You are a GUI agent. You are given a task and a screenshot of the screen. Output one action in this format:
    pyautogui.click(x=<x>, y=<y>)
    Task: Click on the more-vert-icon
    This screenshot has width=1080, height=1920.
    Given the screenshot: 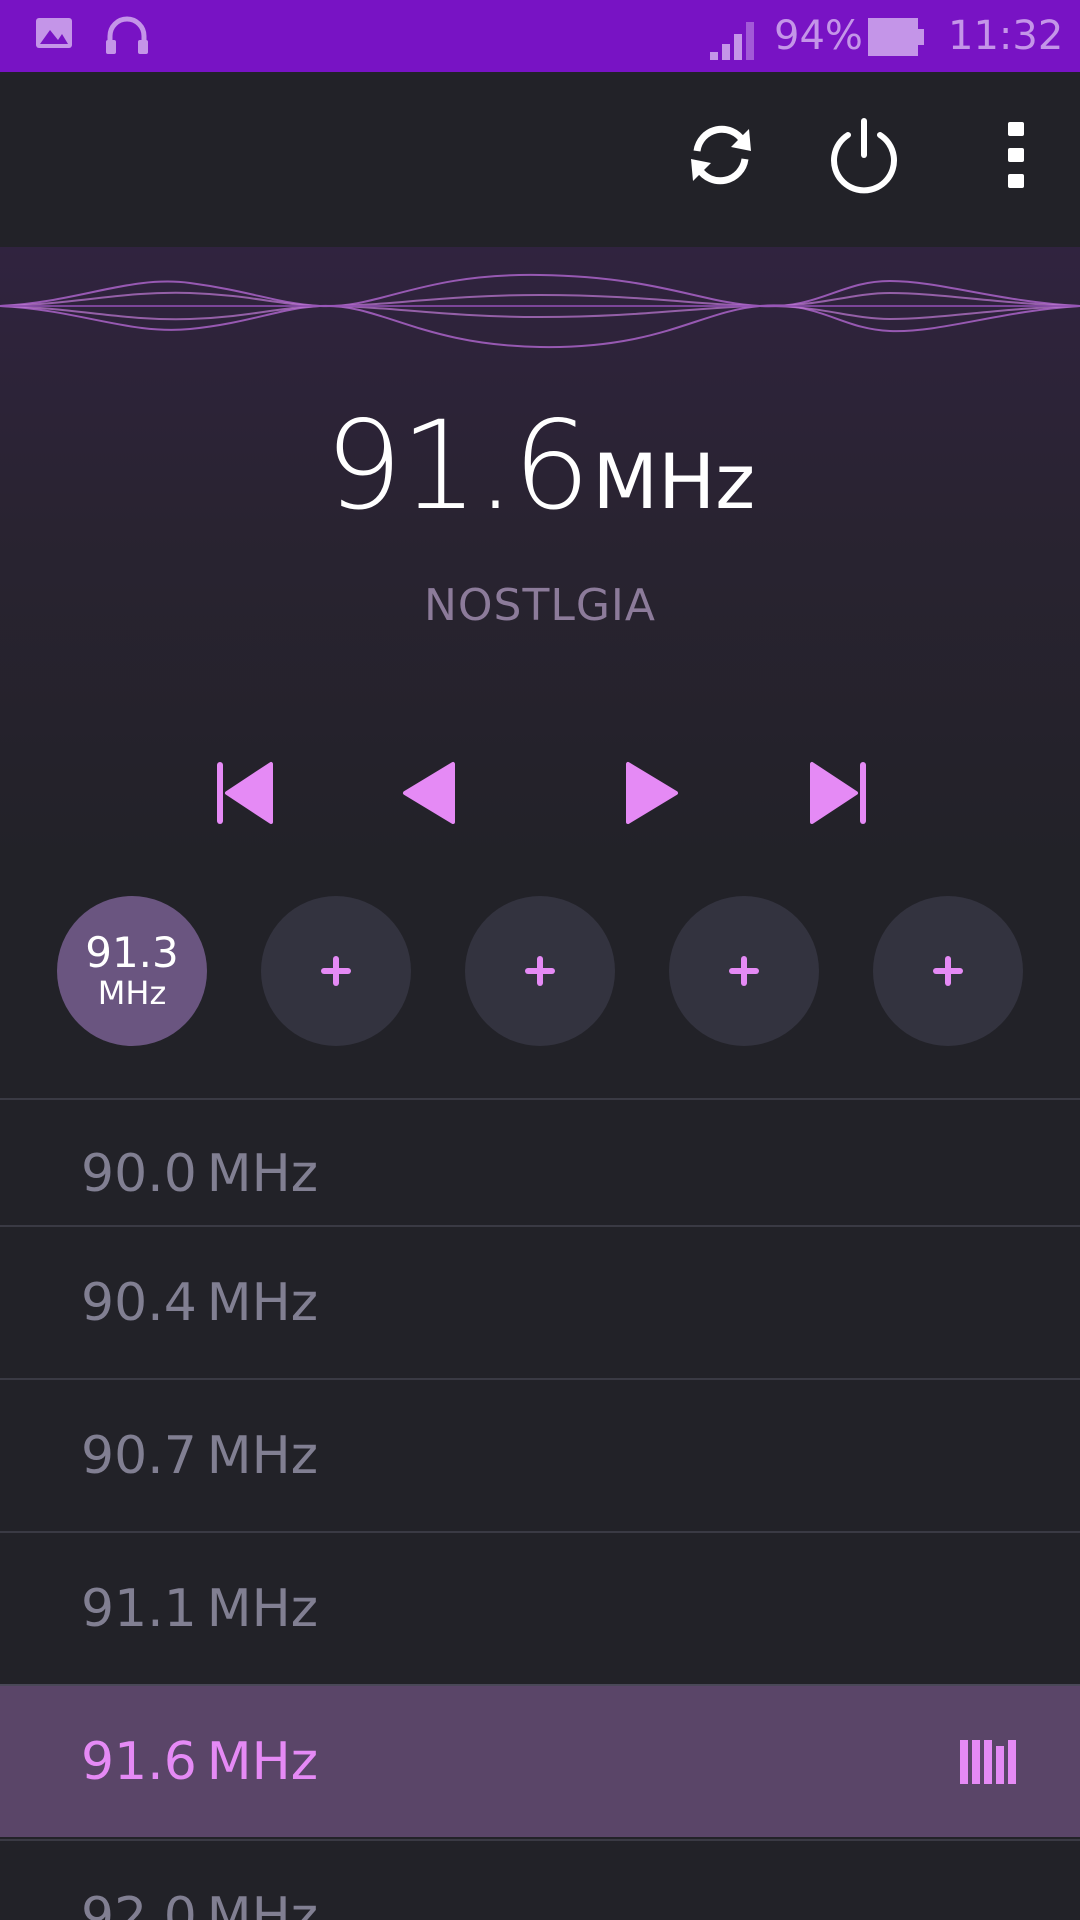 What is the action you would take?
    pyautogui.click(x=1016, y=157)
    